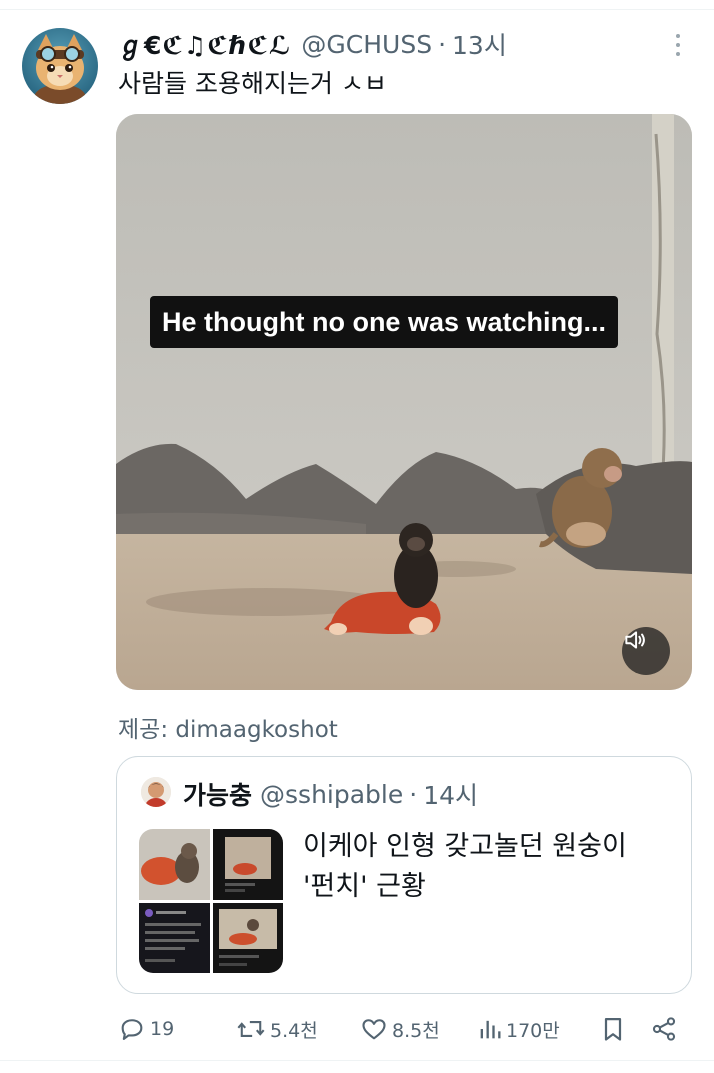  What do you see at coordinates (357, 5) in the screenshot?
I see `top-divider` at bounding box center [357, 5].